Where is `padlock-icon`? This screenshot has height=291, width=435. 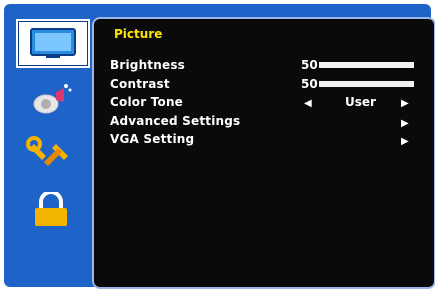
padlock-icon is located at coordinates (51, 208).